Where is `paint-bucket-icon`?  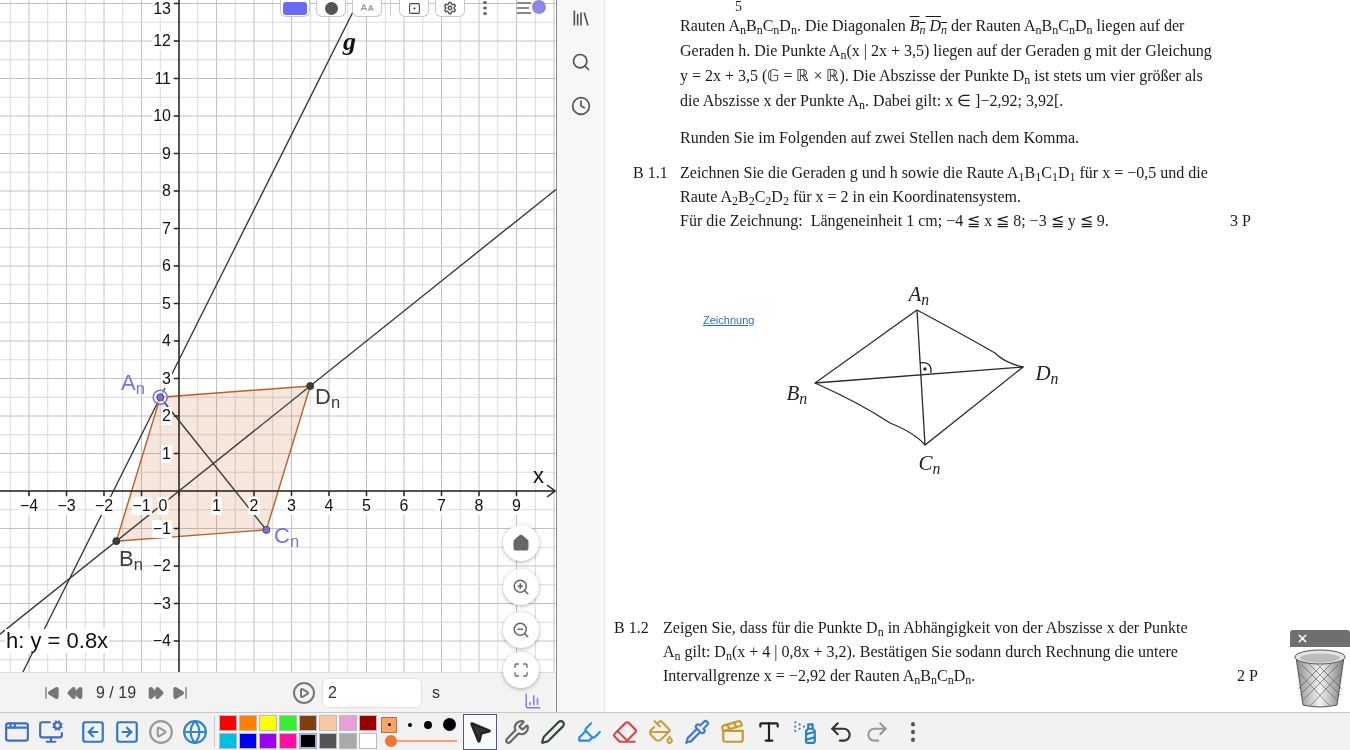
paint-bucket-icon is located at coordinates (660, 731).